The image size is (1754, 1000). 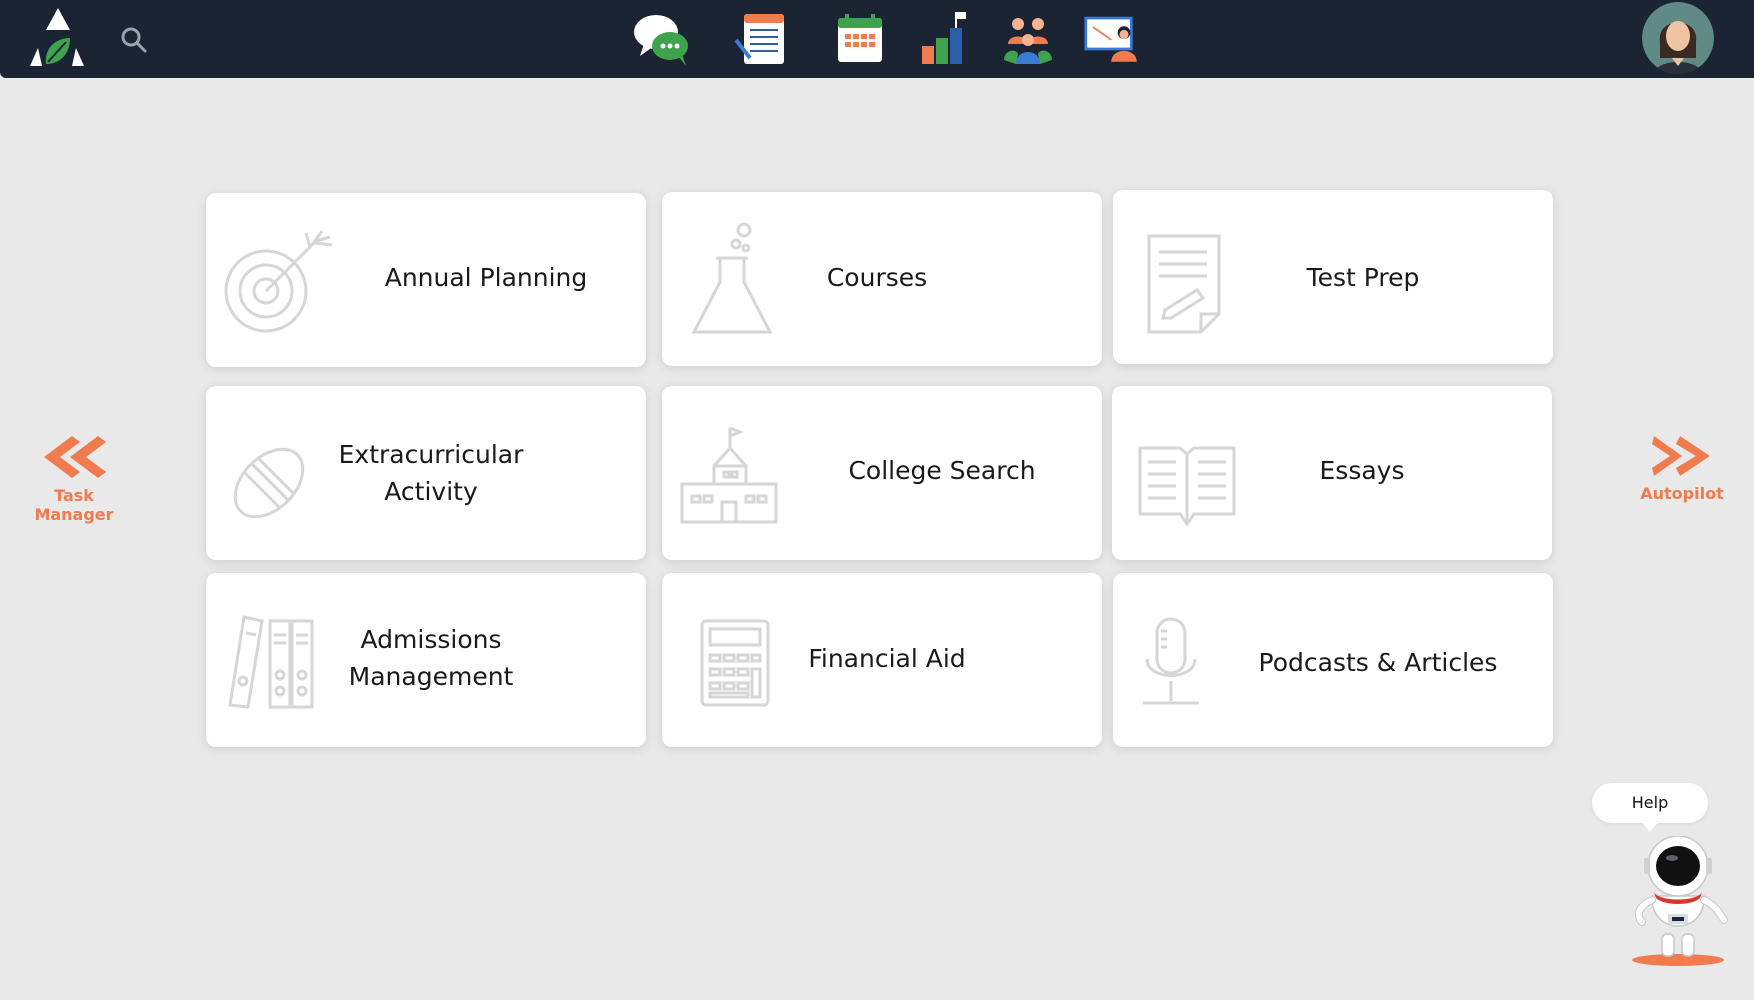 I want to click on card-college-search: College Search, so click(x=882, y=473).